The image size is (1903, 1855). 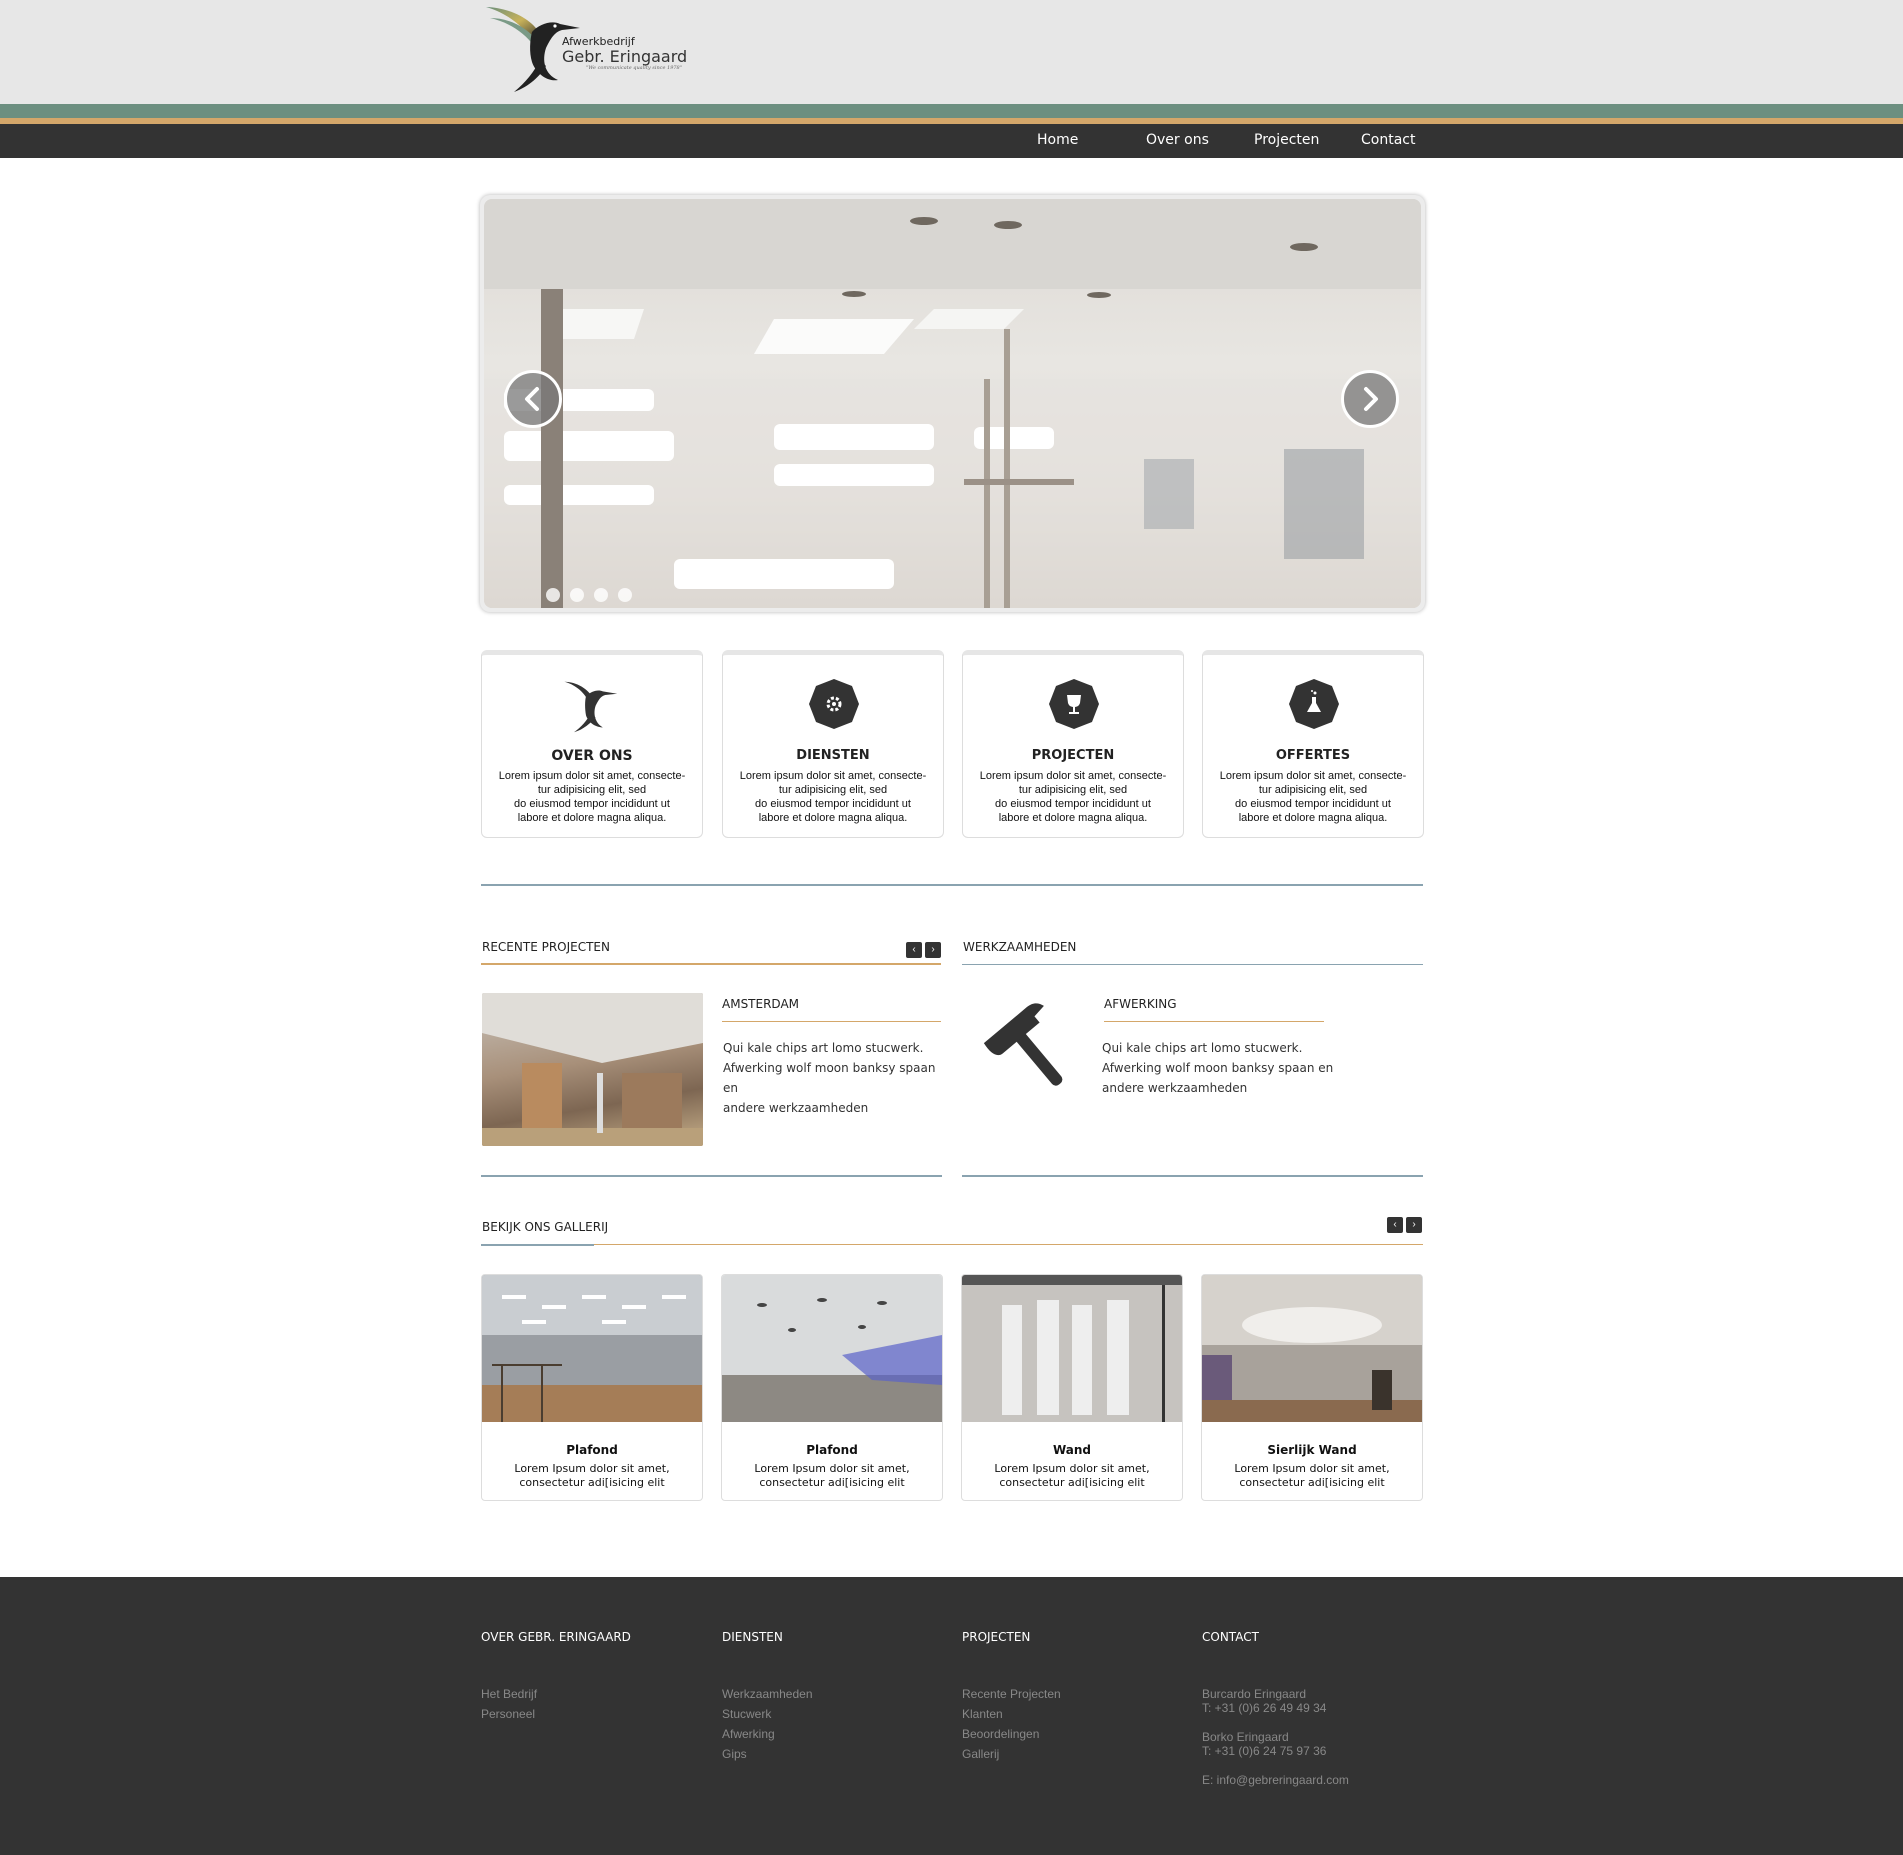 I want to click on hero-slider, so click(x=952, y=403).